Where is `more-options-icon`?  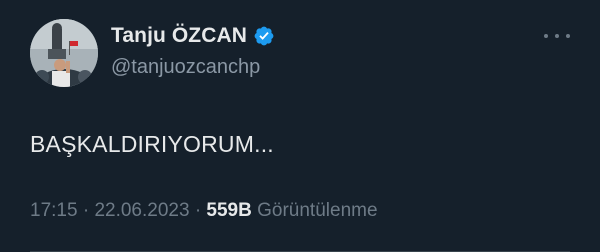 more-options-icon is located at coordinates (557, 36).